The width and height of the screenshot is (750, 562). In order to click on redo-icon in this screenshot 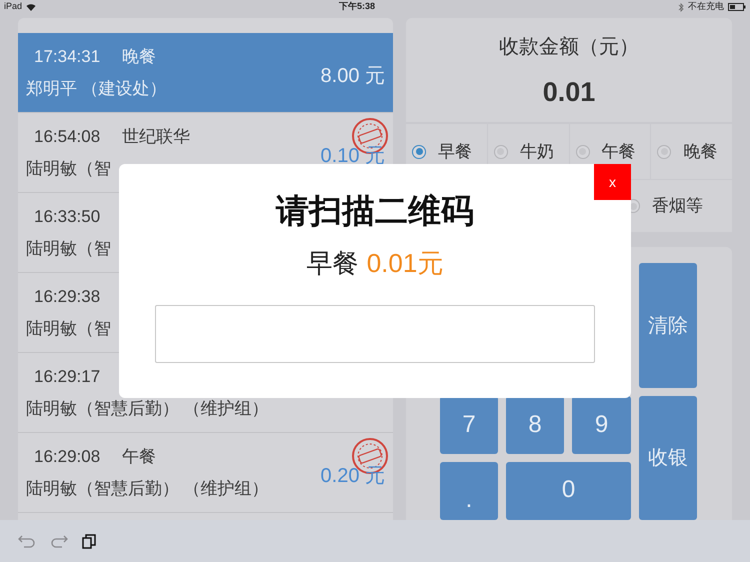, I will do `click(59, 541)`.